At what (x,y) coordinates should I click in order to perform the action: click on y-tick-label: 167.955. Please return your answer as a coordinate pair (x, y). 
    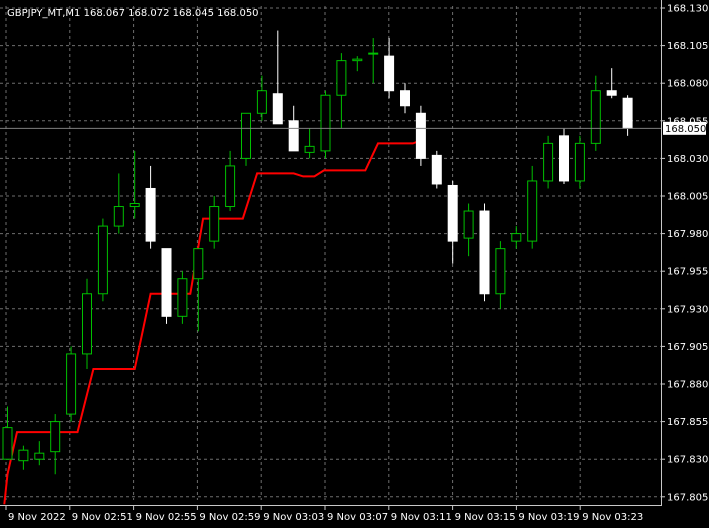
    Looking at the image, I should click on (687, 272).